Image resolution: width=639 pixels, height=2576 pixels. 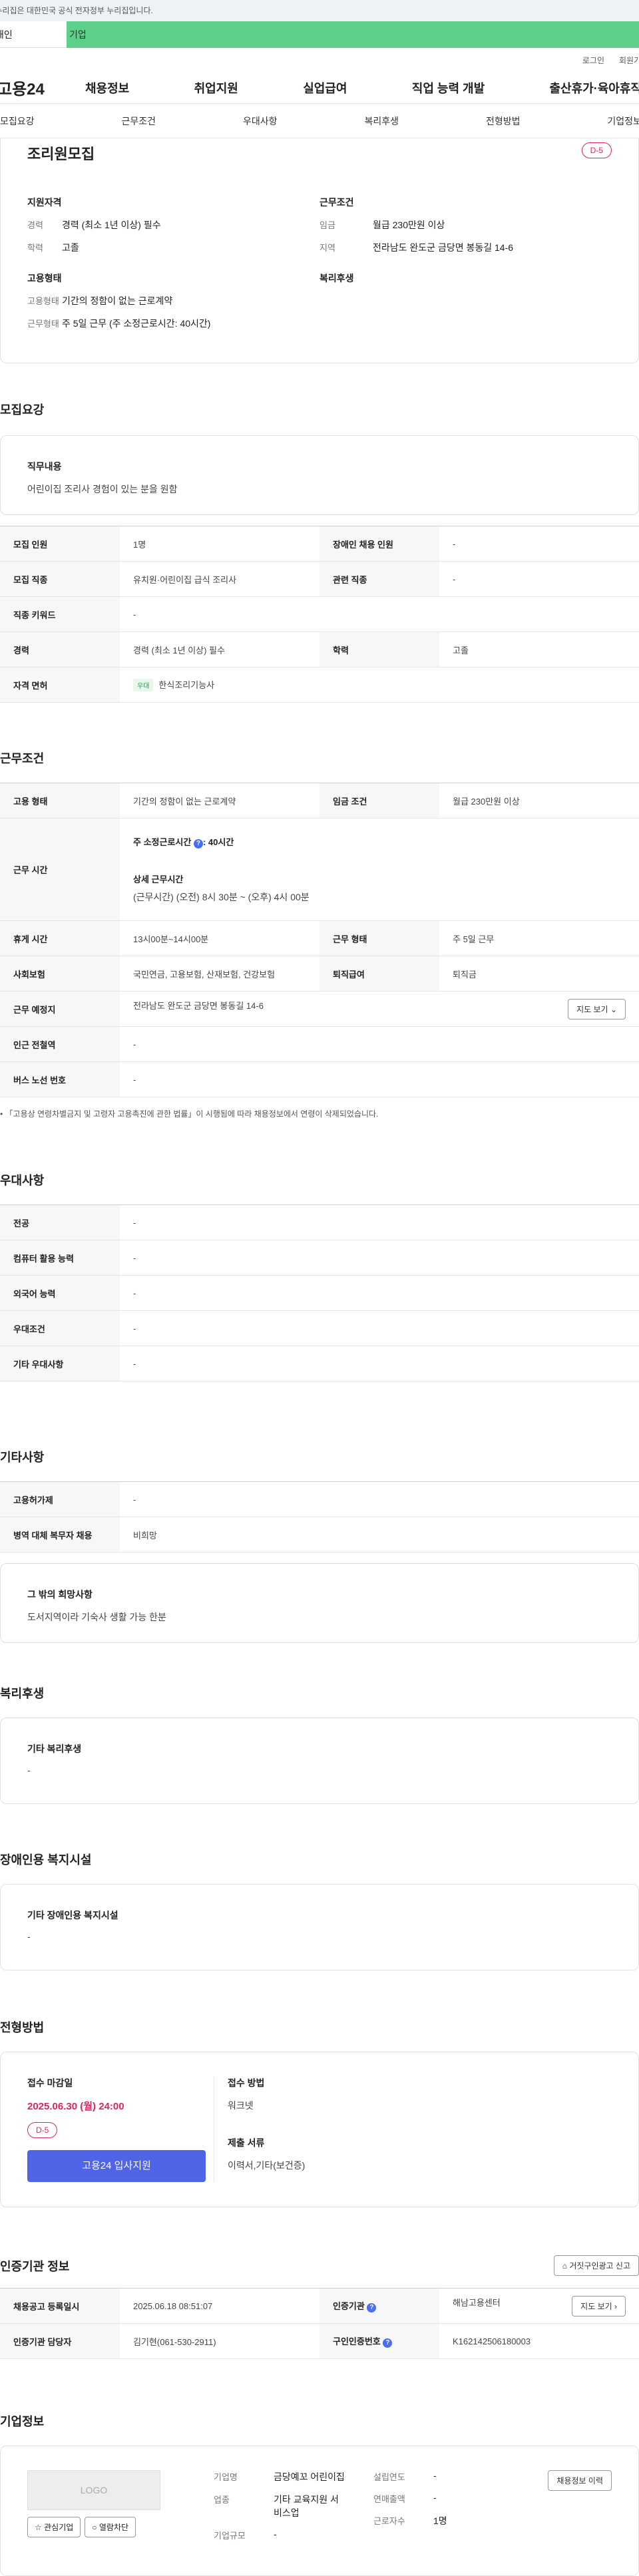 What do you see at coordinates (136, 324) in the screenshot?
I see `summary-work-type-value: 주 5일 근무 (주 소정근로시간: 40시간)` at bounding box center [136, 324].